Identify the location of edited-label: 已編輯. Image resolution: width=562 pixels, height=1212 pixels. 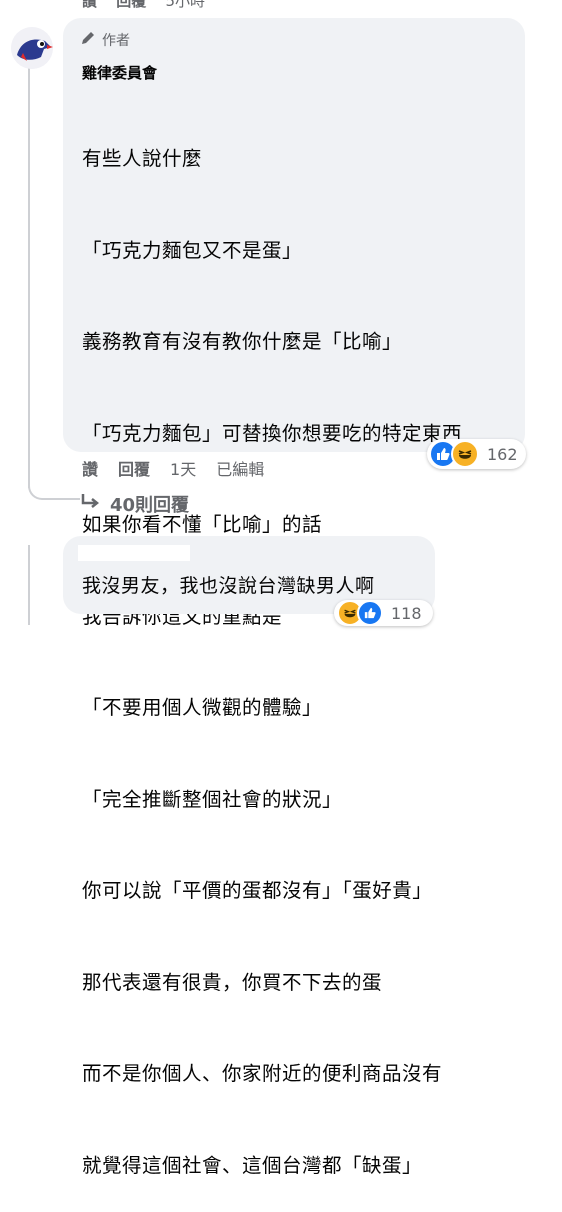
(240, 468).